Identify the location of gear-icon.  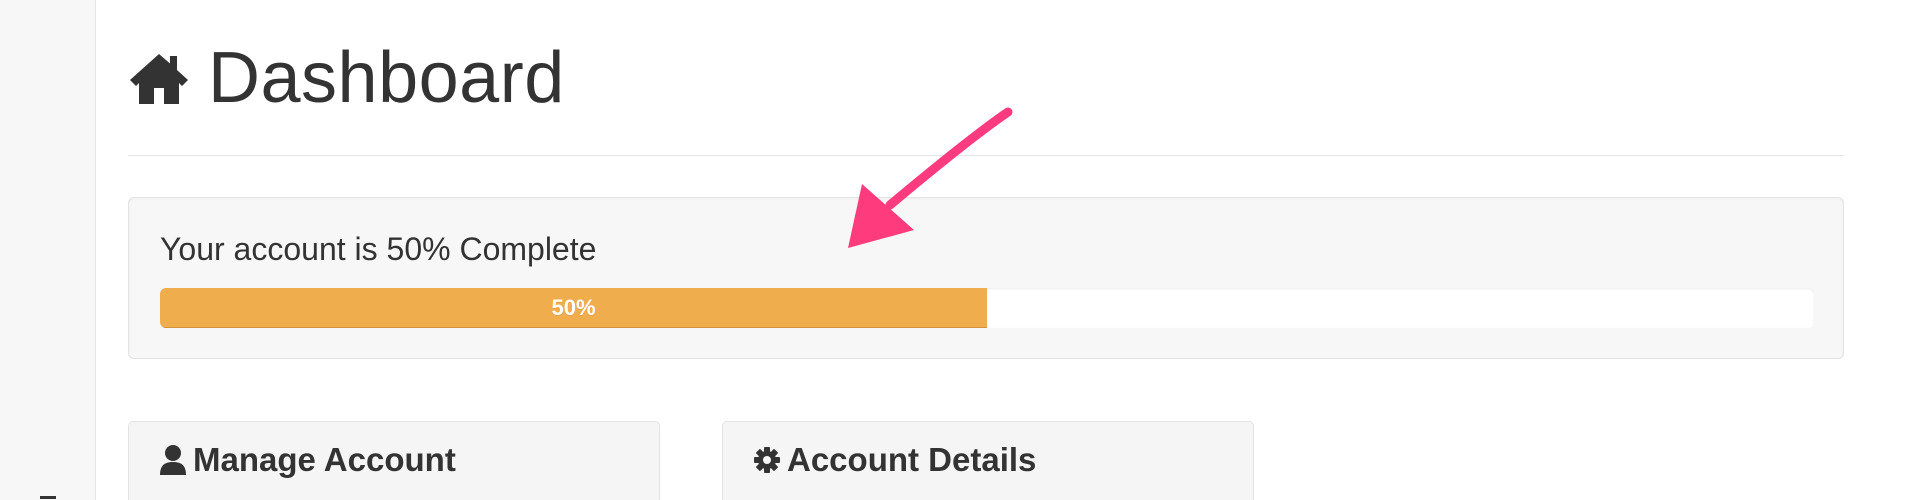
(767, 460).